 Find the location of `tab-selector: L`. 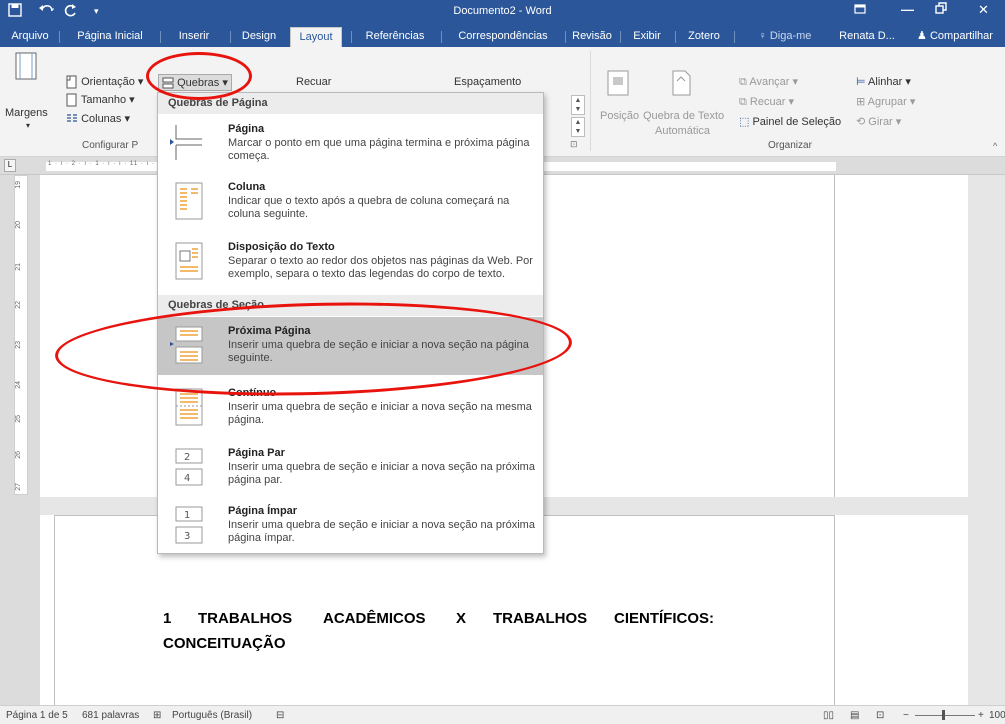

tab-selector: L is located at coordinates (10, 165).